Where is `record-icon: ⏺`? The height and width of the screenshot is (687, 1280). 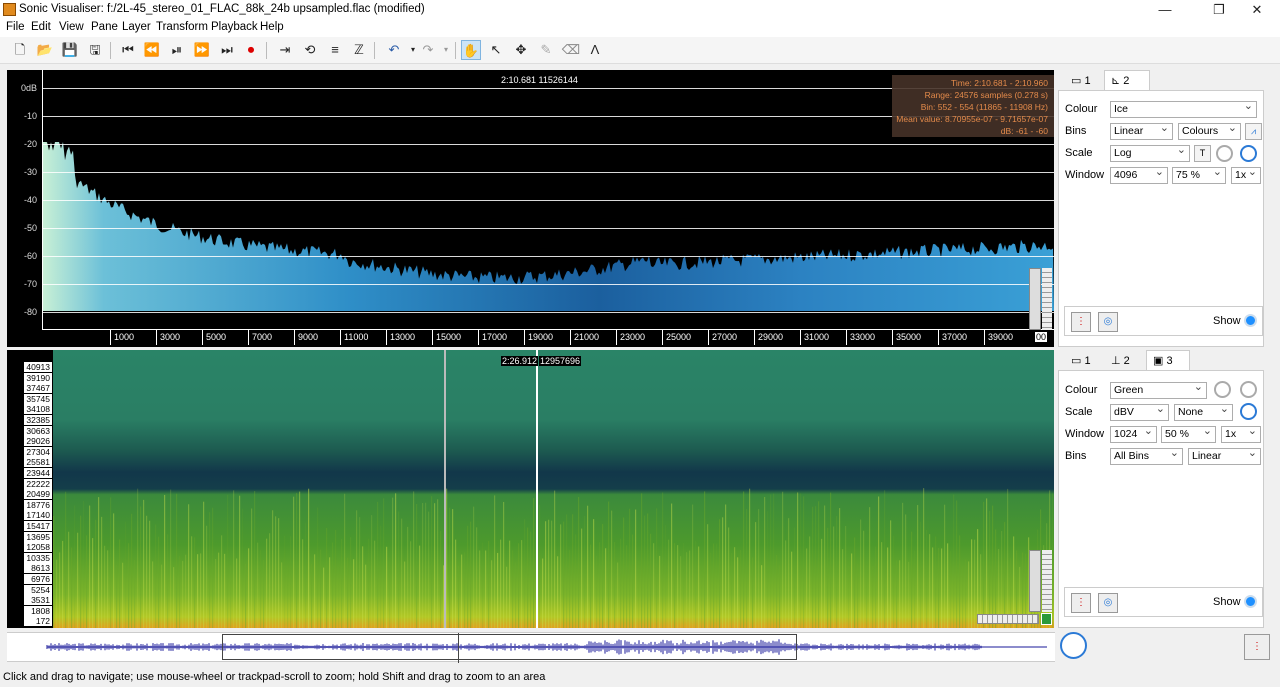 record-icon: ⏺ is located at coordinates (251, 50).